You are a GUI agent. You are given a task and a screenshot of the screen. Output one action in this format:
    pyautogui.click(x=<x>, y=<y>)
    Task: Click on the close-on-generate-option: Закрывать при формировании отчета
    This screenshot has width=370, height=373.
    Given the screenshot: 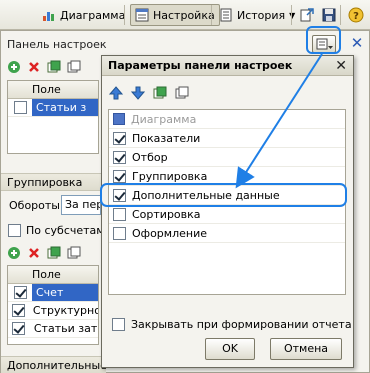 What is the action you would take?
    pyautogui.click(x=232, y=324)
    